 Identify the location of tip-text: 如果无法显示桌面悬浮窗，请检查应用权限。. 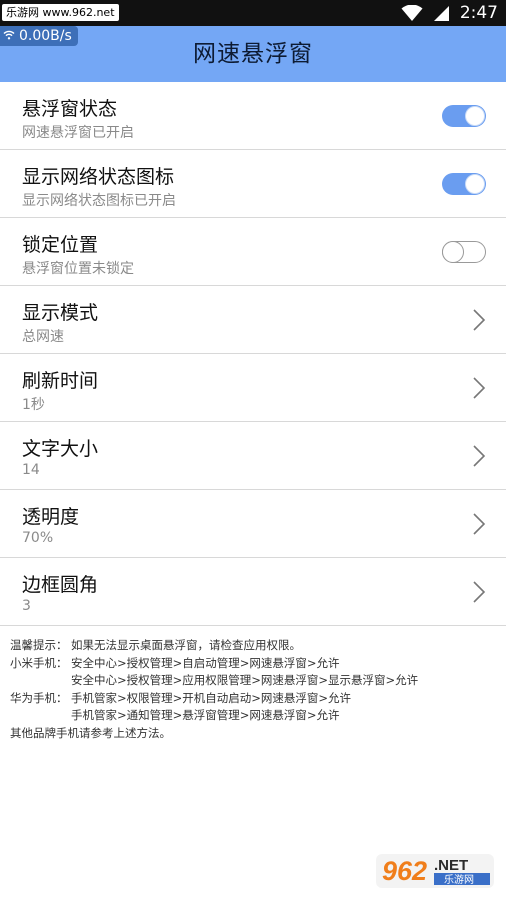
(186, 645).